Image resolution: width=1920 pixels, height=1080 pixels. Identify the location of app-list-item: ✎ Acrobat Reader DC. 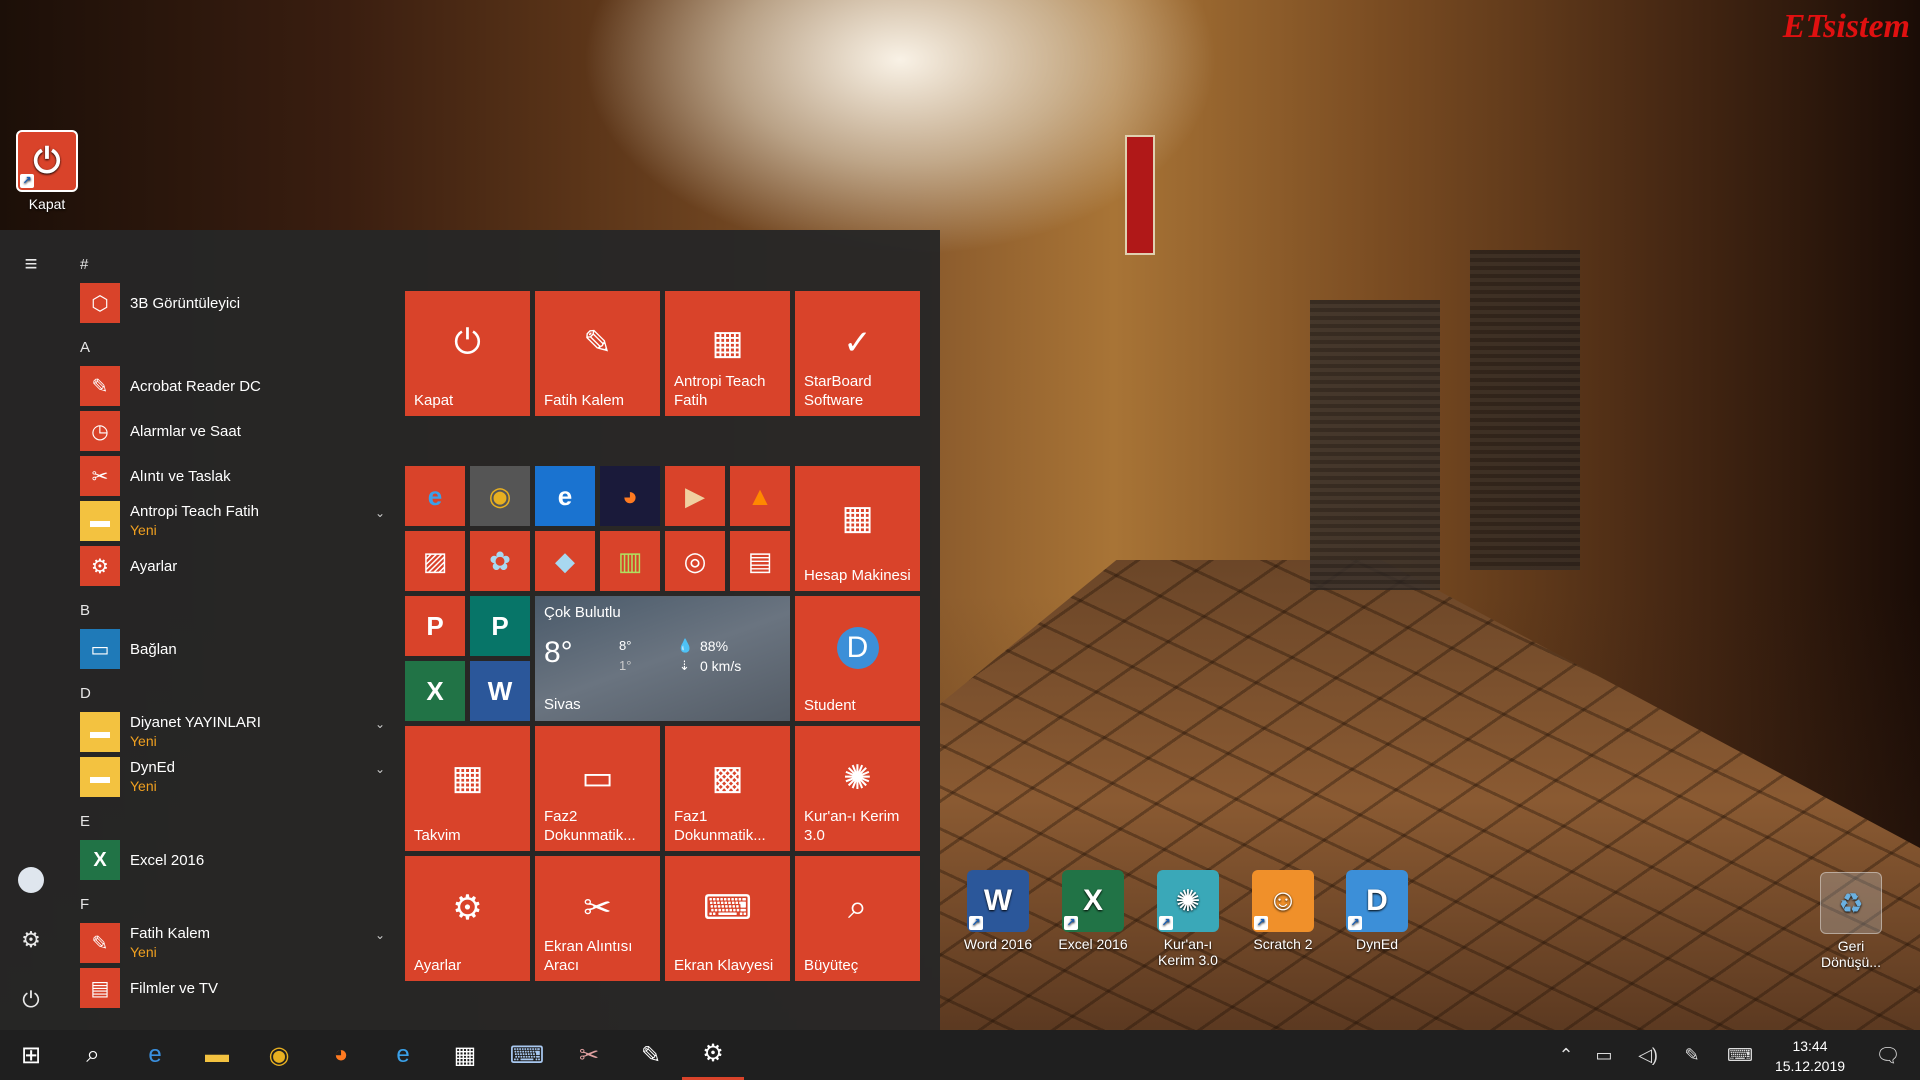
(232, 386).